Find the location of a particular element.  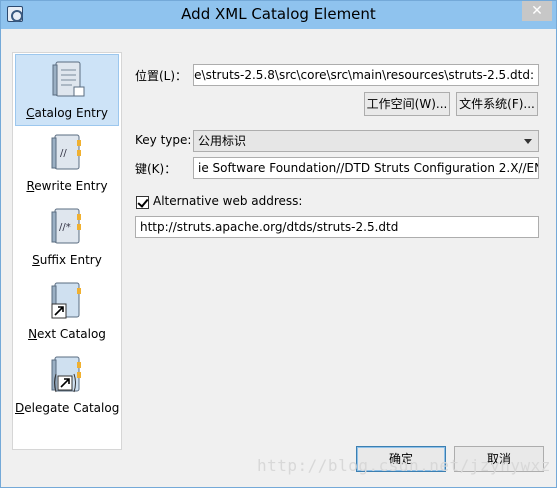

dialog-title: Add XML Catalog Element is located at coordinates (278, 14).